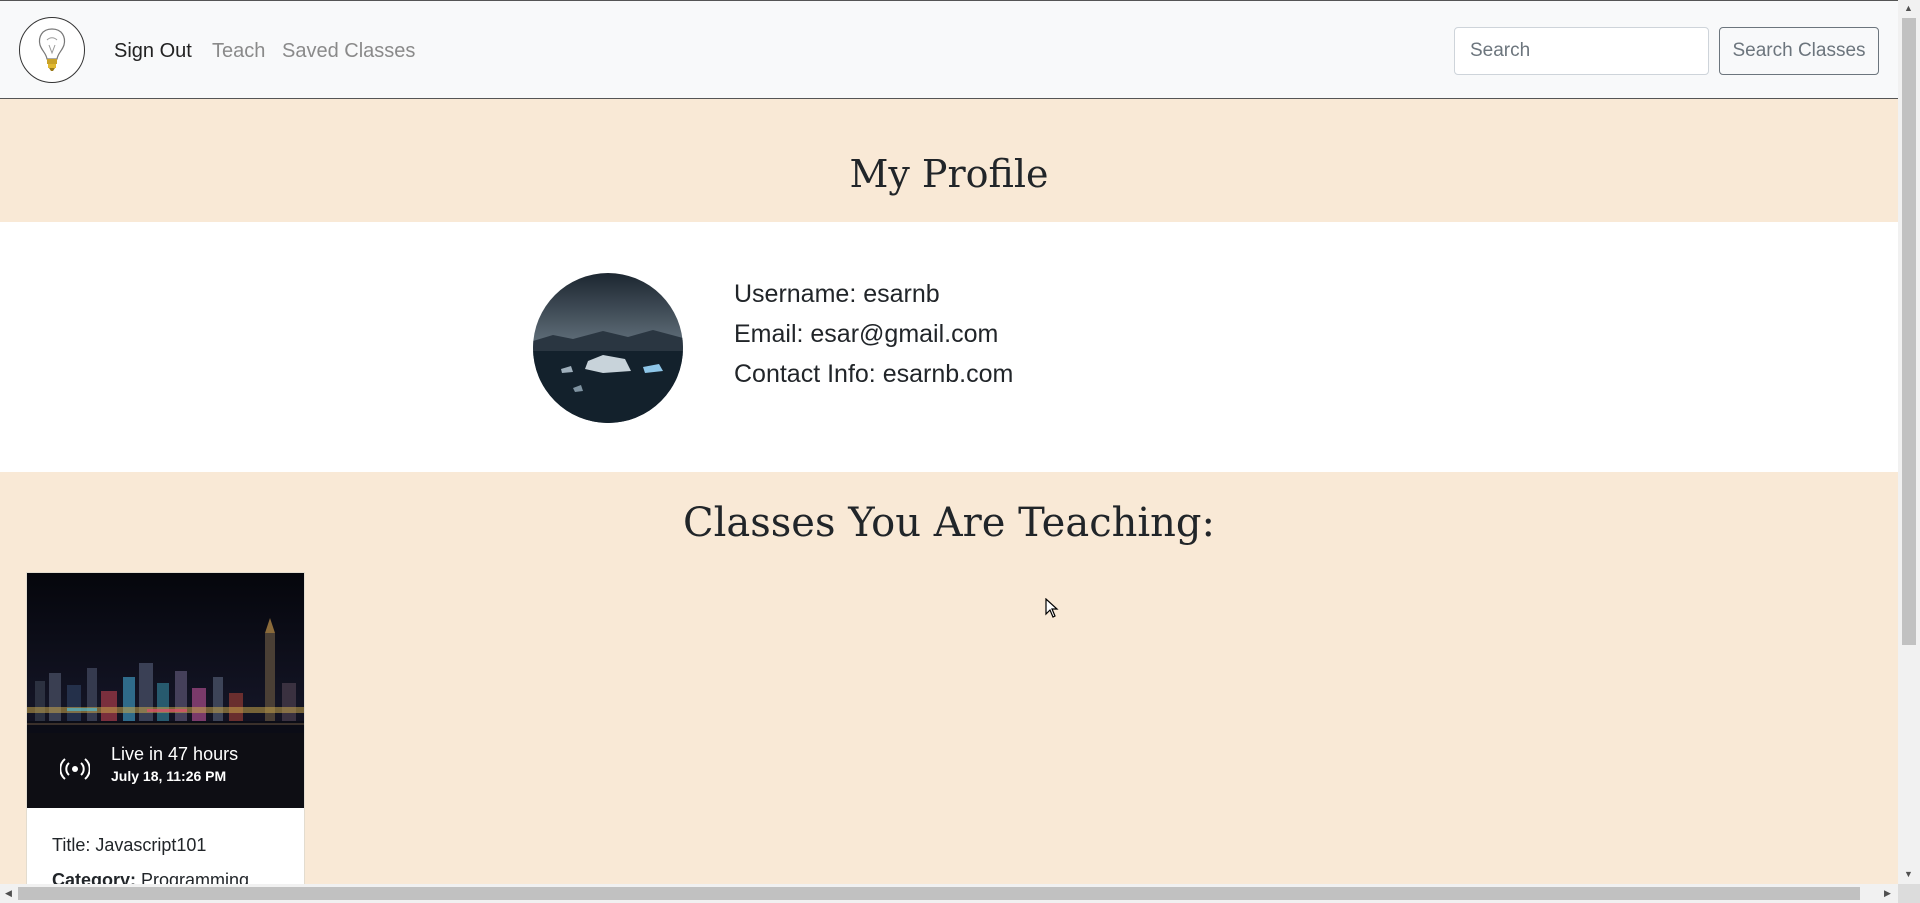 This screenshot has height=903, width=1920. Describe the element at coordinates (75, 769) in the screenshot. I see `broadcast-icon` at that location.